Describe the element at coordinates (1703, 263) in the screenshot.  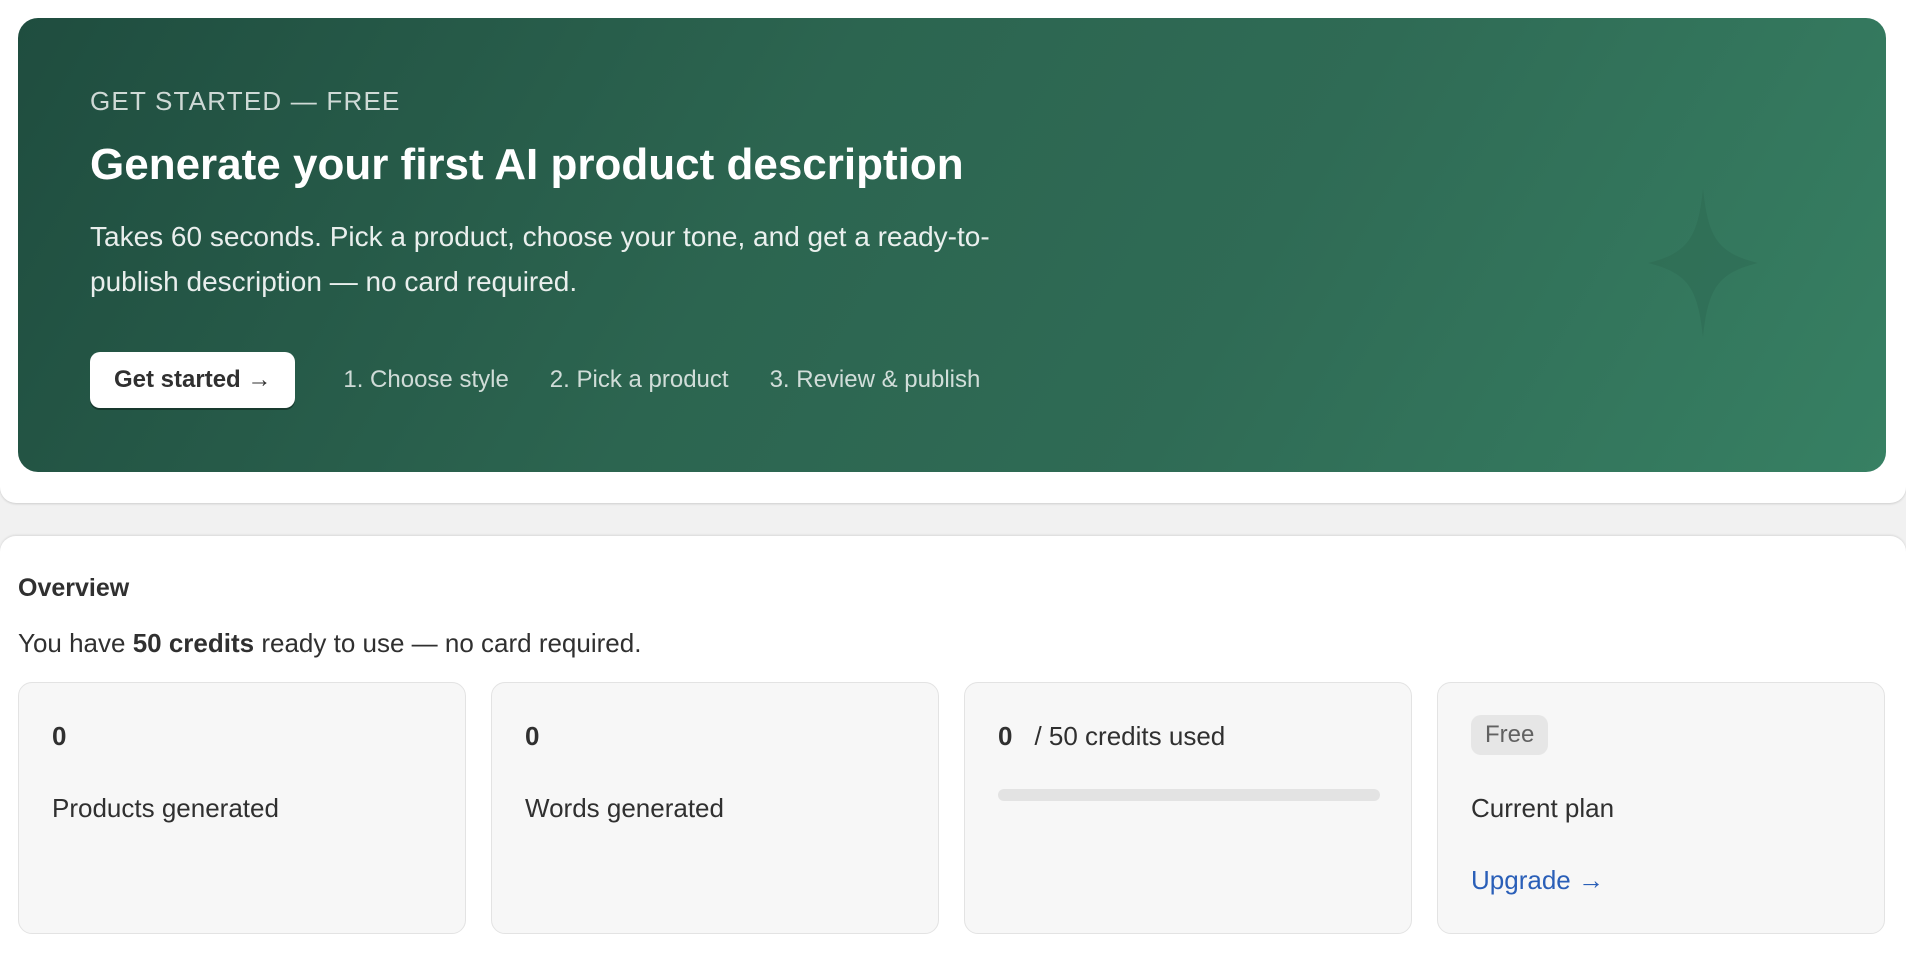
I see `sparkle-icon` at that location.